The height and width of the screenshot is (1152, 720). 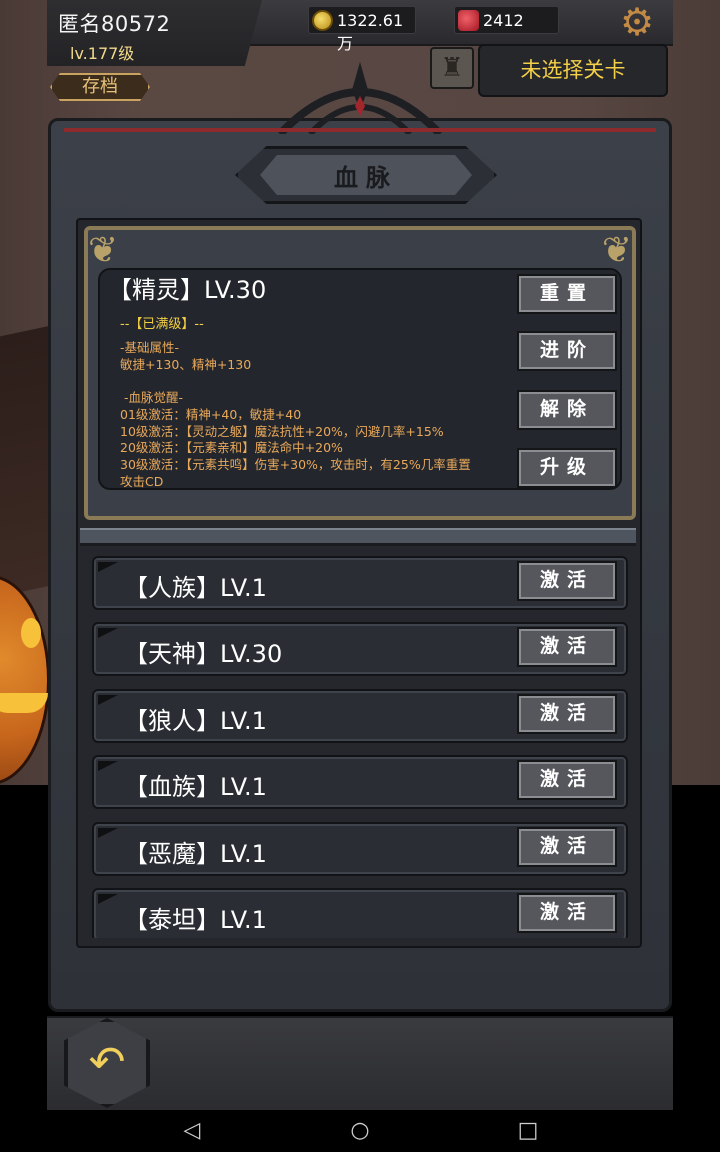 I want to click on bloodline-name: 【人族】LV.1, so click(x=195, y=588).